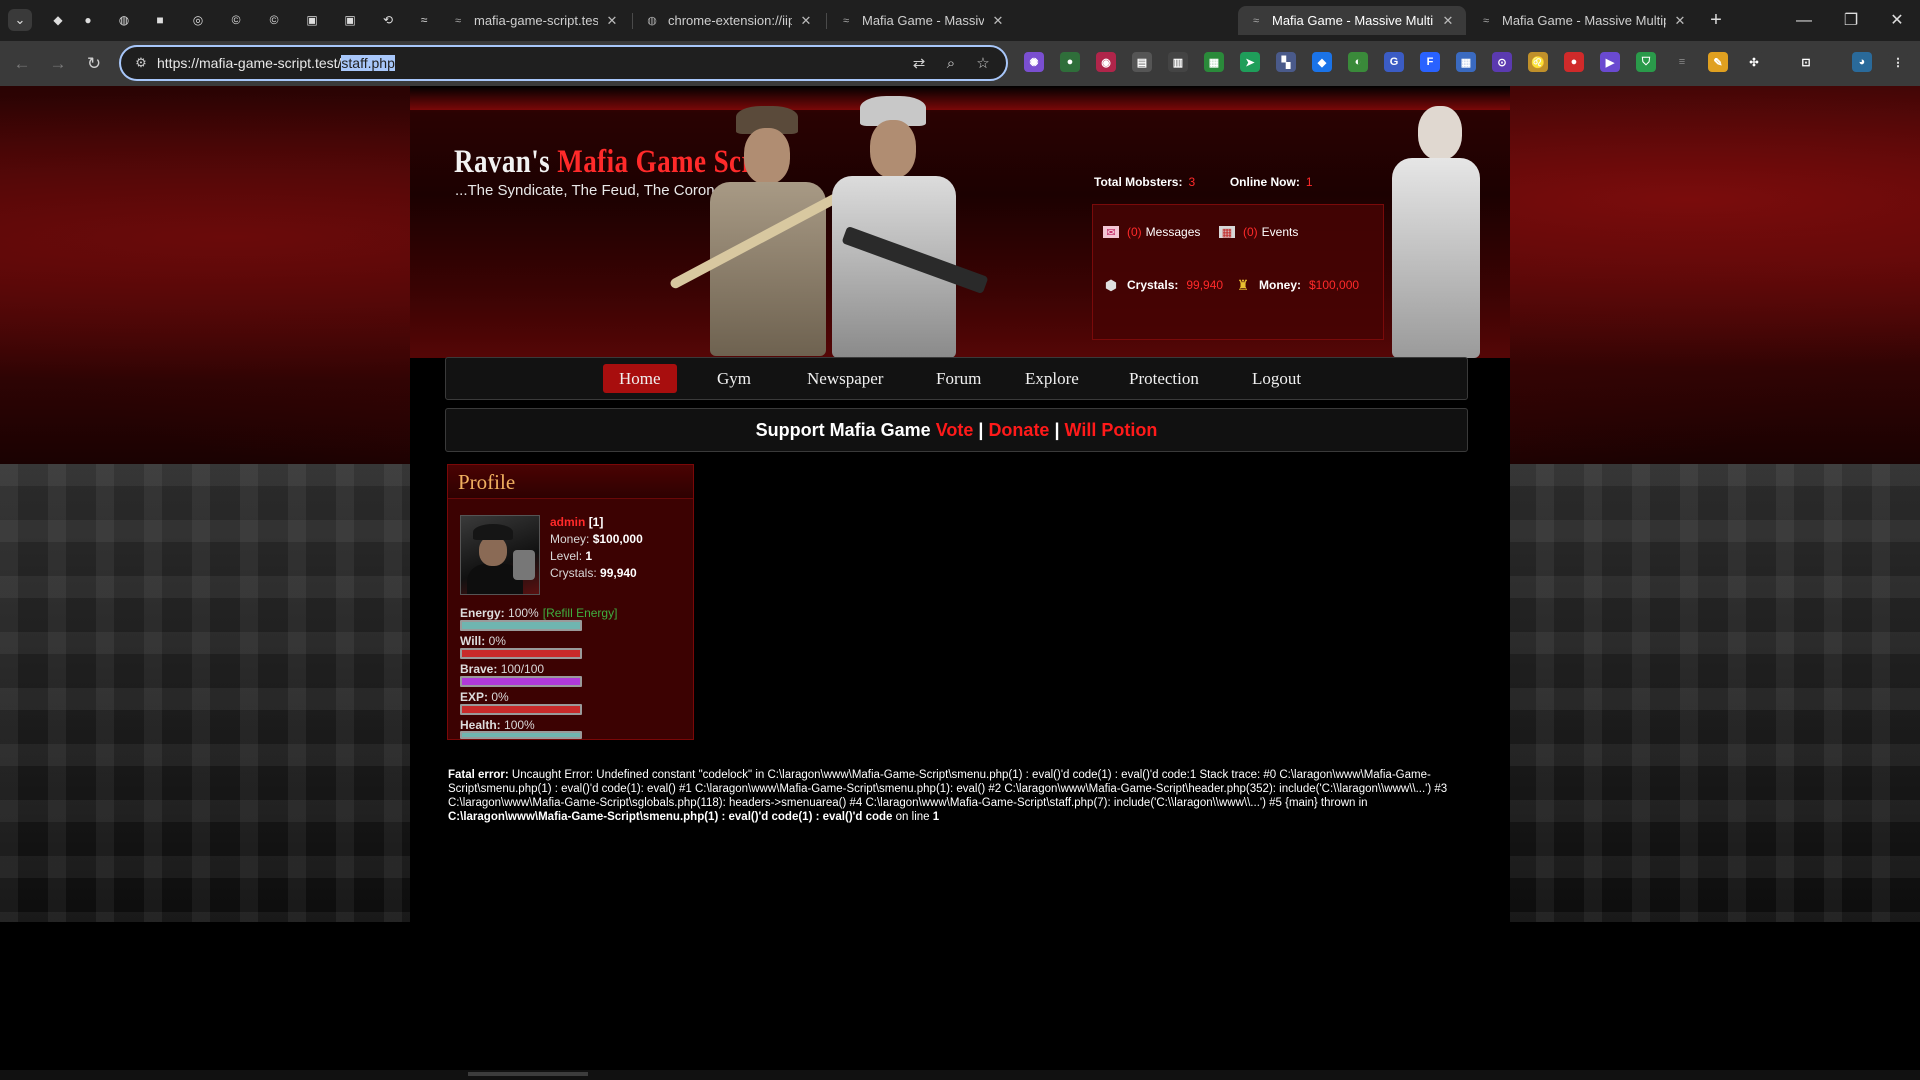  Describe the element at coordinates (198, 20) in the screenshot. I see `pinned-tab-web-icon: ◎` at that location.